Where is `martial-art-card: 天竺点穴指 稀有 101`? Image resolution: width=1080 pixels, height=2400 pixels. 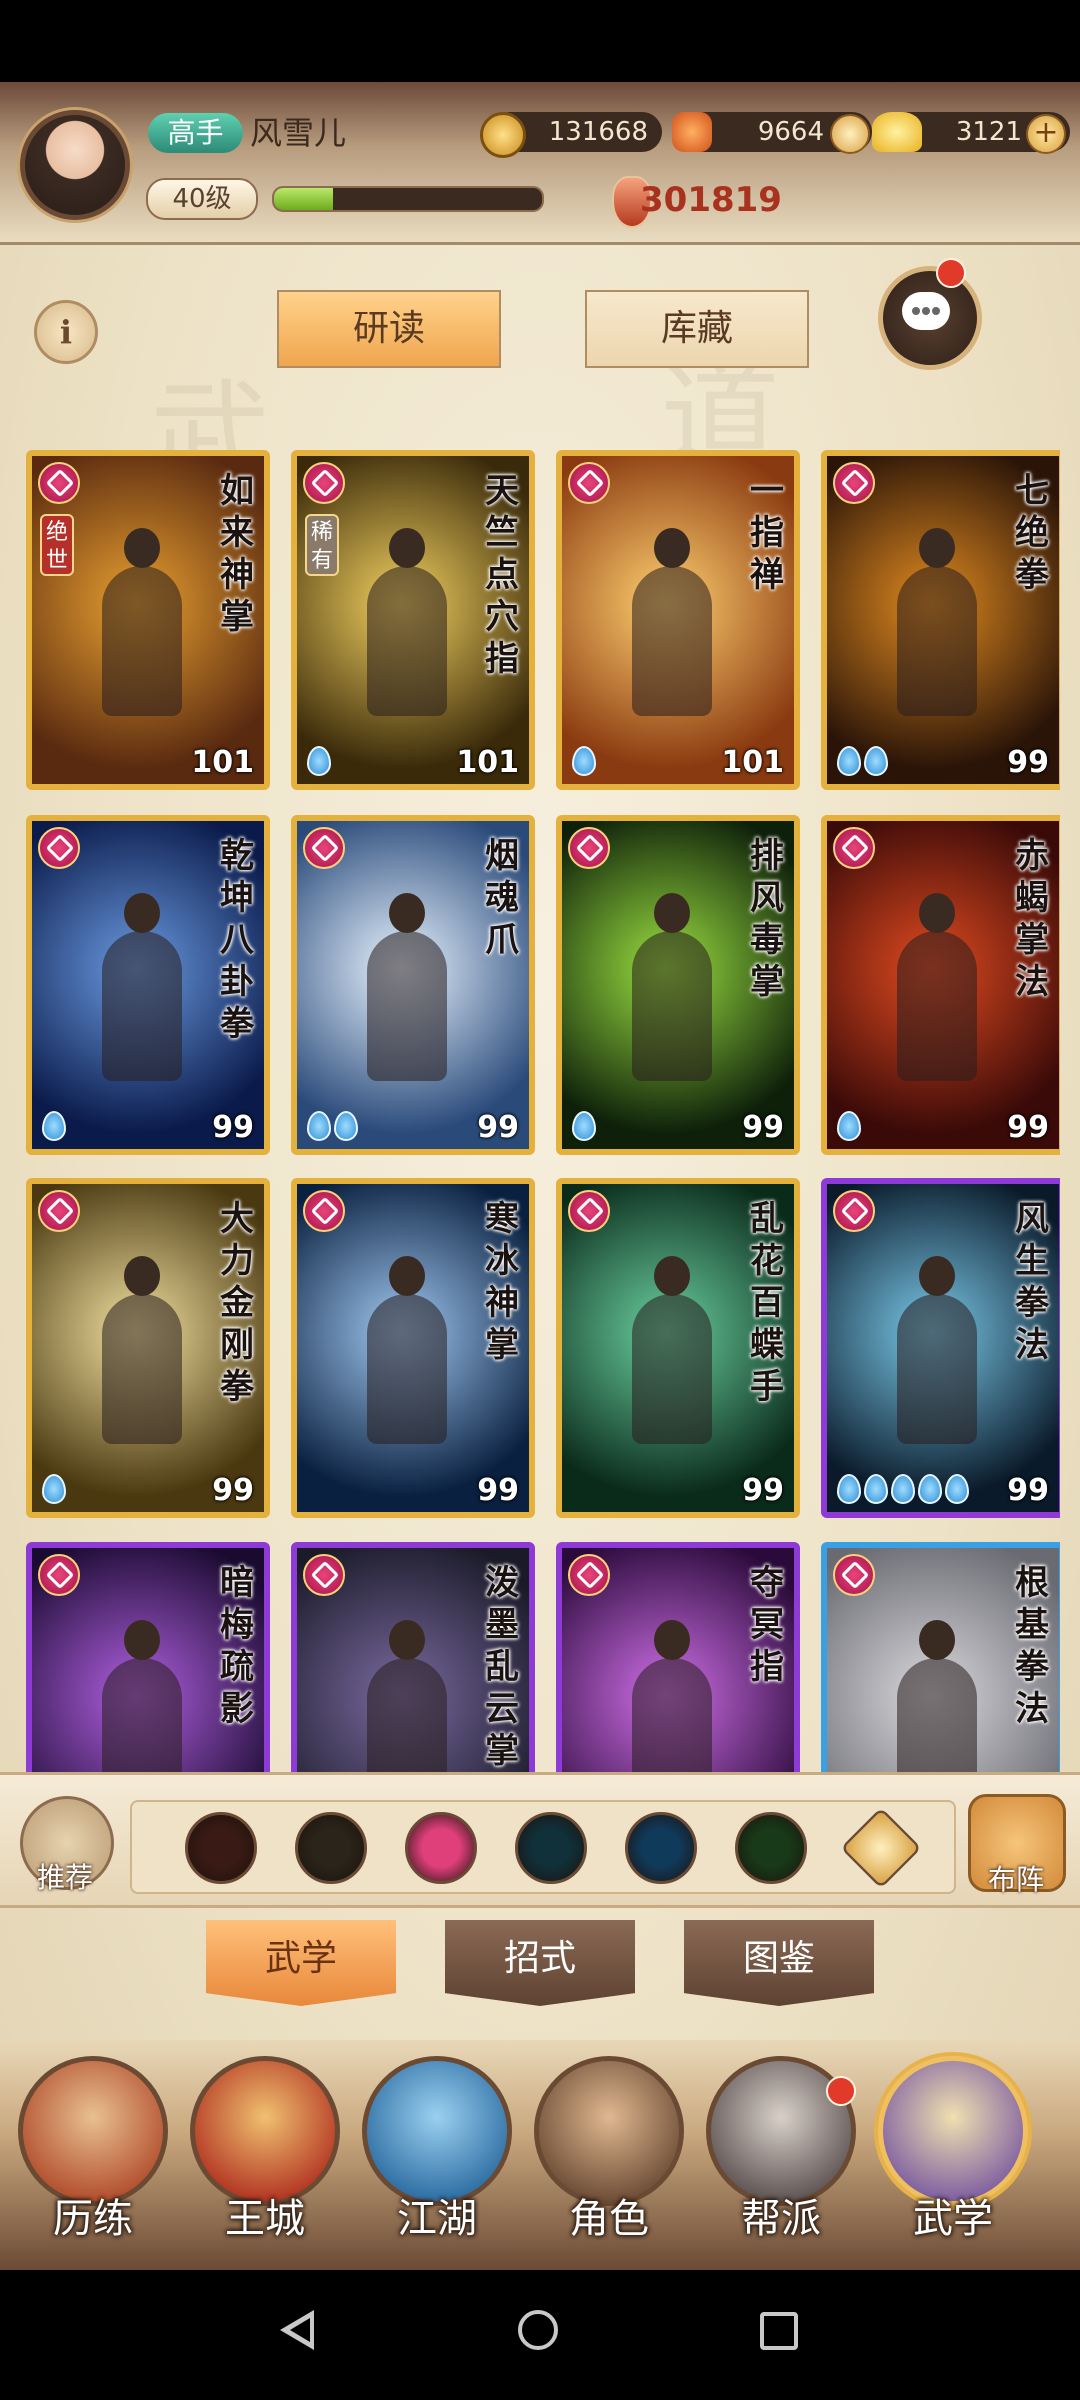
martial-art-card: 天竺点穴指 稀有 101 is located at coordinates (413, 620).